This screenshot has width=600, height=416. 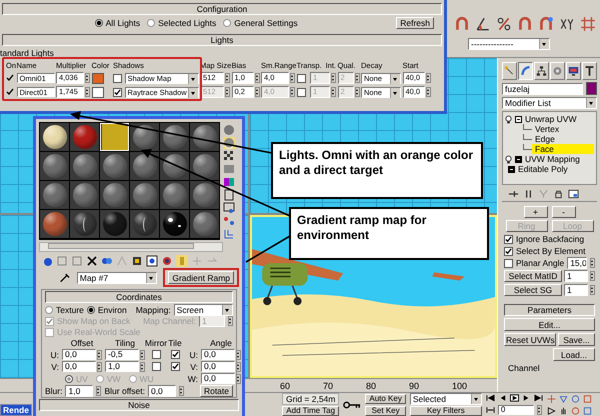 What do you see at coordinates (589, 71) in the screenshot?
I see `utilities-tab-icon` at bounding box center [589, 71].